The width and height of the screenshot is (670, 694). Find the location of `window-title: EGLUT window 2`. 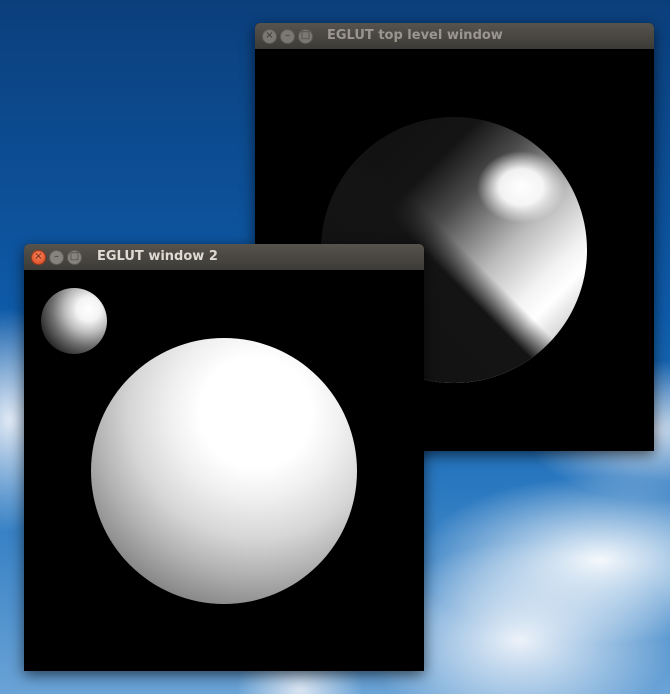

window-title: EGLUT window 2 is located at coordinates (157, 256).